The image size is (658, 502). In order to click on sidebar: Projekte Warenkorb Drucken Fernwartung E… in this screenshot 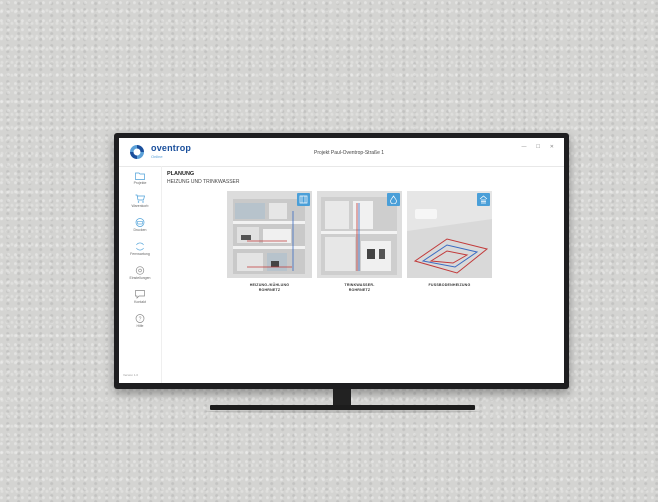, I will do `click(140, 274)`.